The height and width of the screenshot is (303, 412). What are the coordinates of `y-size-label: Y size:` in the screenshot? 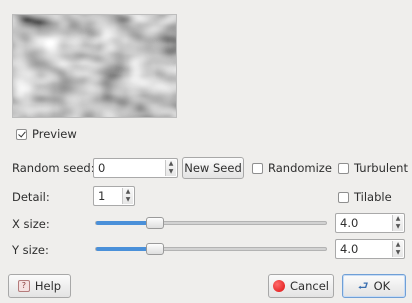 It's located at (30, 250).